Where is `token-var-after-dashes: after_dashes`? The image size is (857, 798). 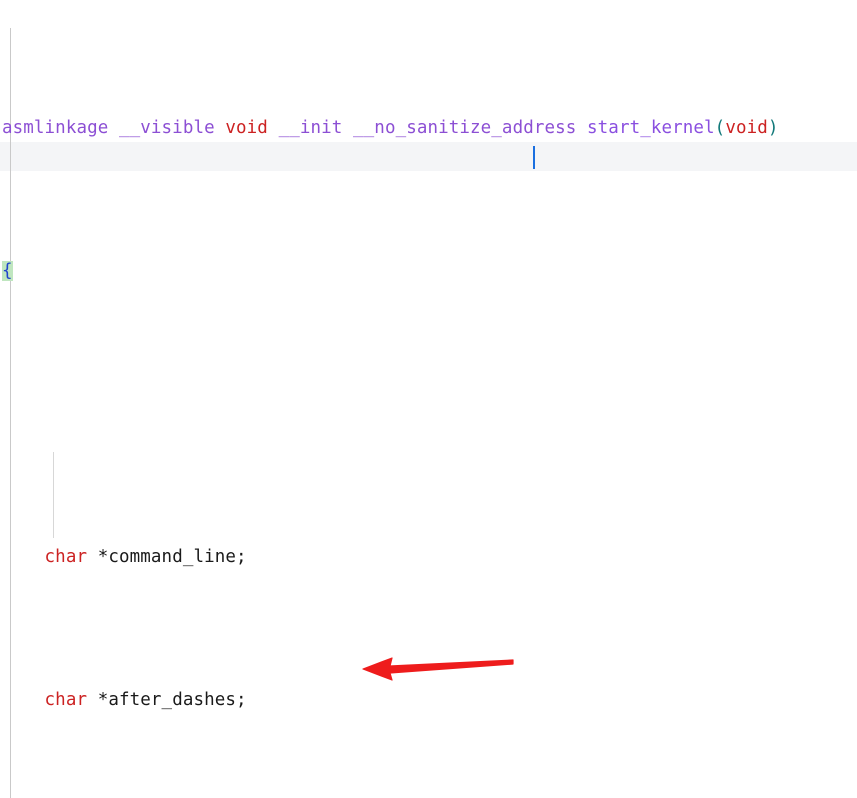 token-var-after-dashes: after_dashes is located at coordinates (172, 700).